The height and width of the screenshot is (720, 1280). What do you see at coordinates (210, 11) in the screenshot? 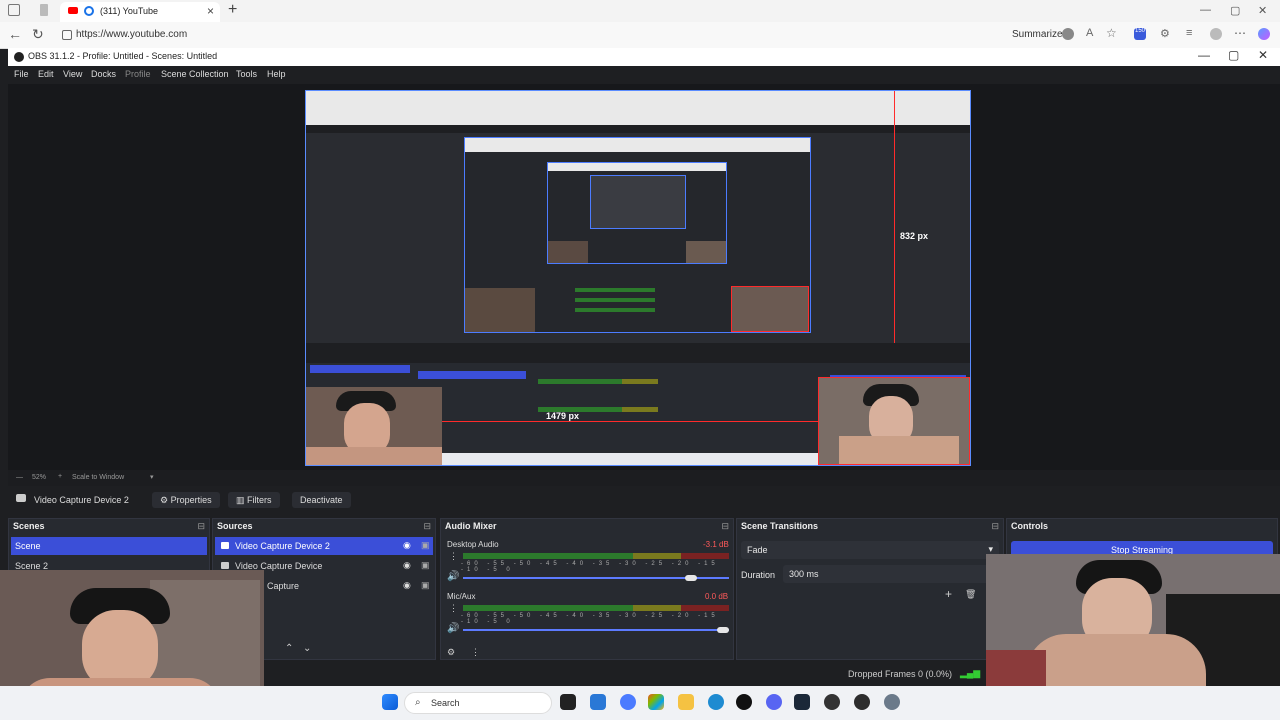
I see `close-tab-icon: ×` at bounding box center [210, 11].